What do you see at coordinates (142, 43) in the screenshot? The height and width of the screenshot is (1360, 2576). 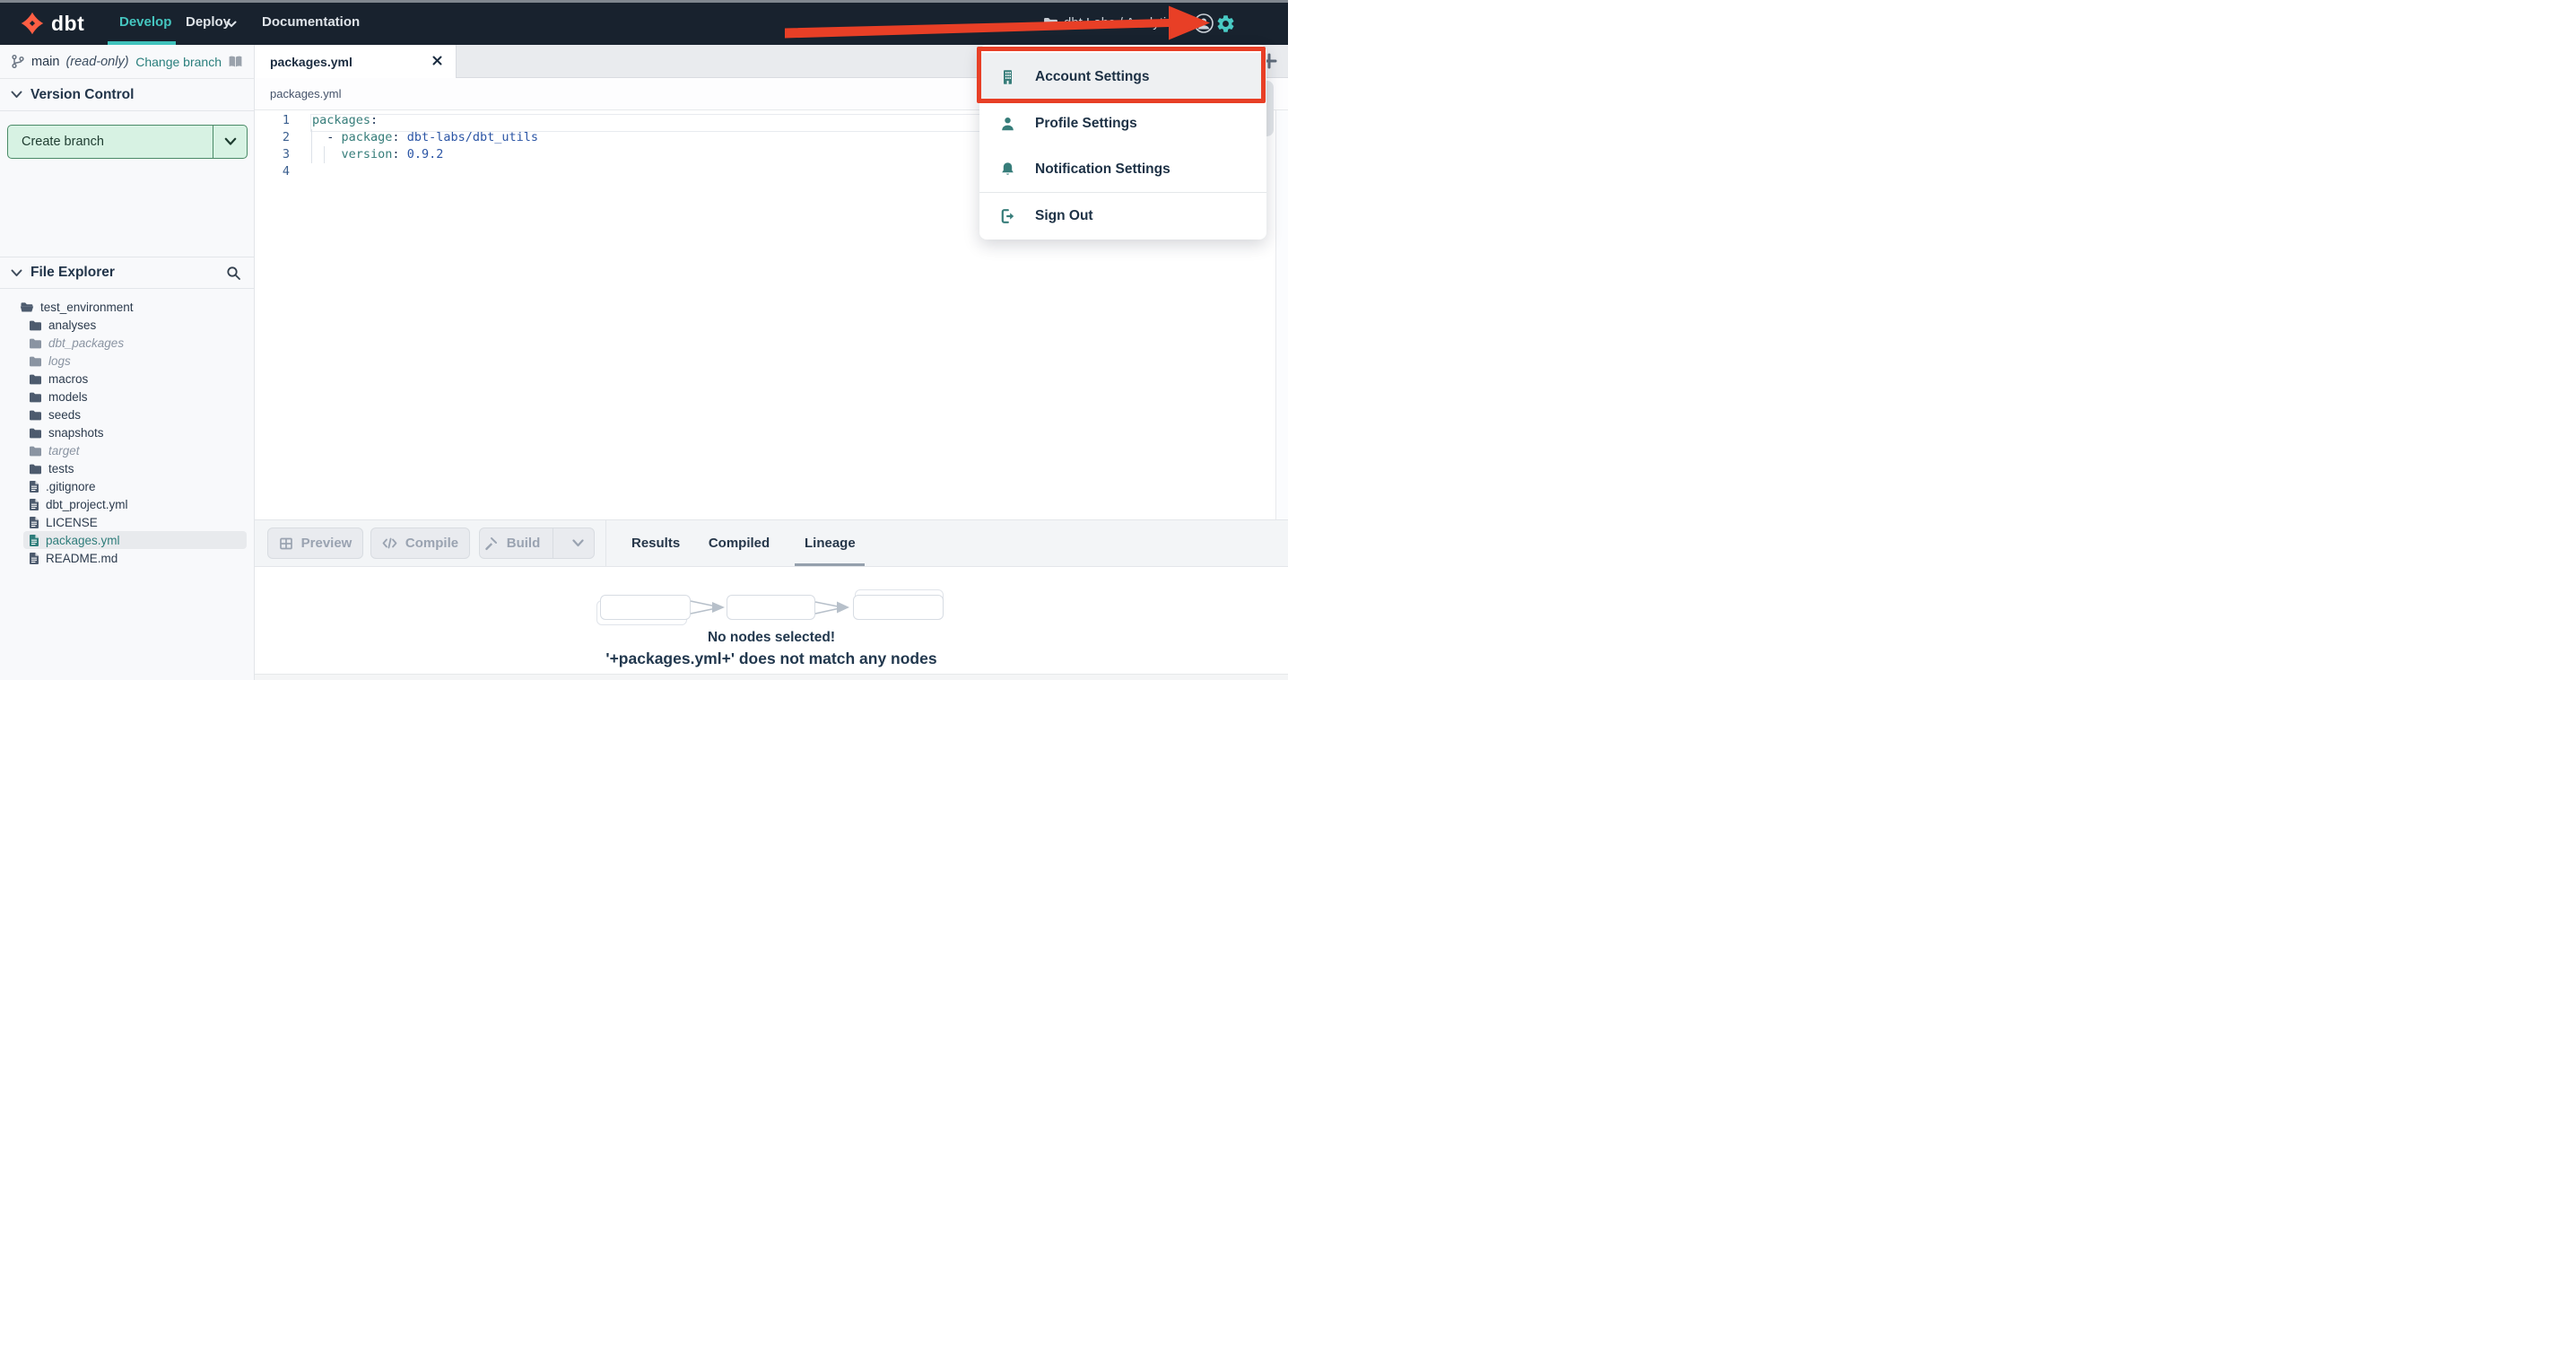 I see `develop-active-underline` at bounding box center [142, 43].